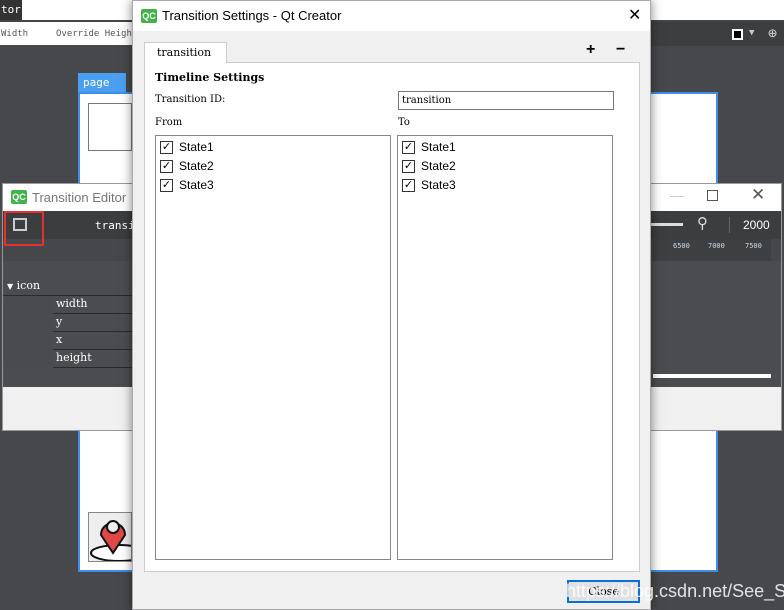  Describe the element at coordinates (28, 332) in the screenshot. I see `tree-indent` at that location.